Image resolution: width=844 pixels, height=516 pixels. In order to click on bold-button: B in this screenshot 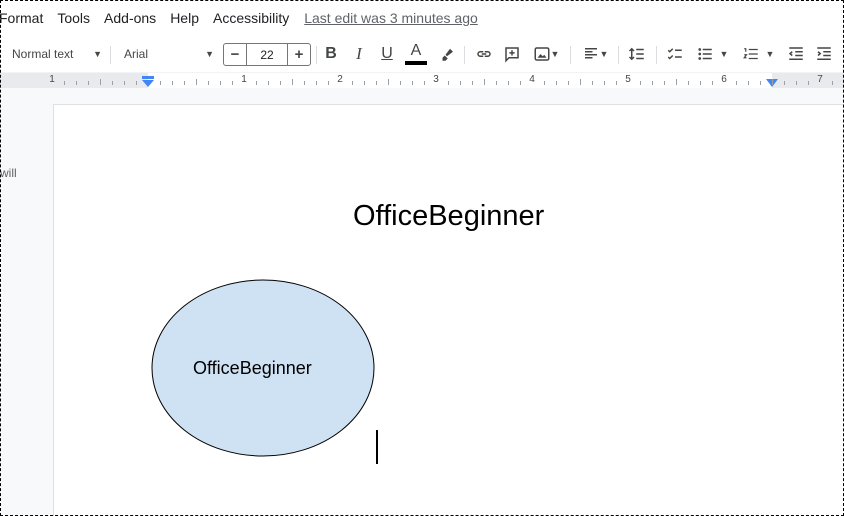, I will do `click(331, 54)`.